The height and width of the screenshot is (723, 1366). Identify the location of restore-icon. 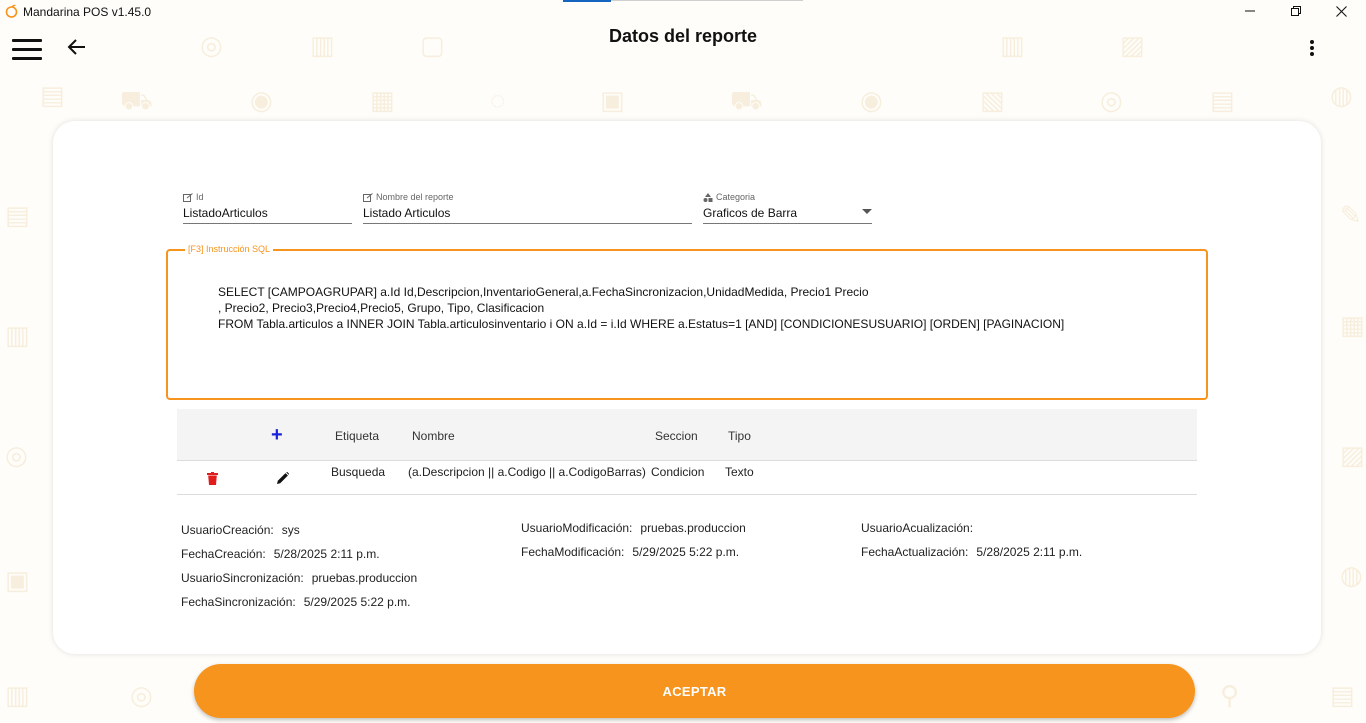
(1296, 11).